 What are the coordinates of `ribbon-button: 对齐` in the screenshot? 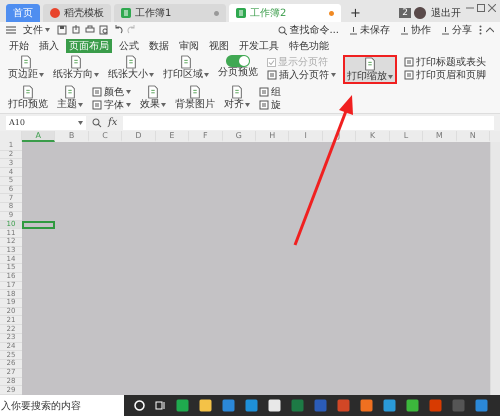 It's located at (237, 97).